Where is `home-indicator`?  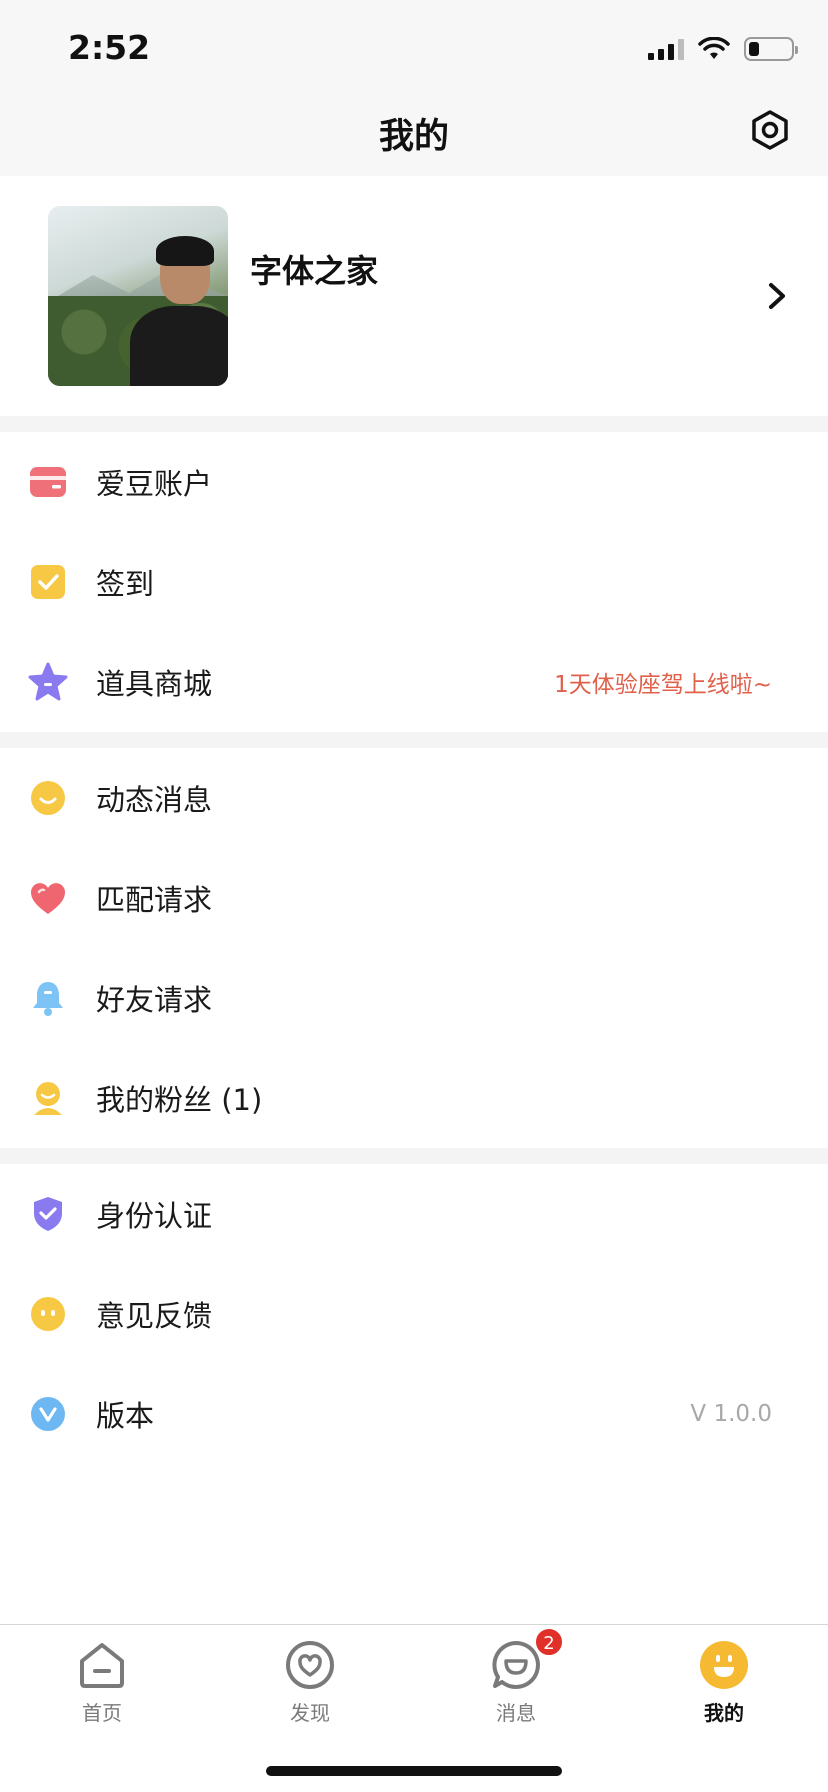 home-indicator is located at coordinates (414, 1771).